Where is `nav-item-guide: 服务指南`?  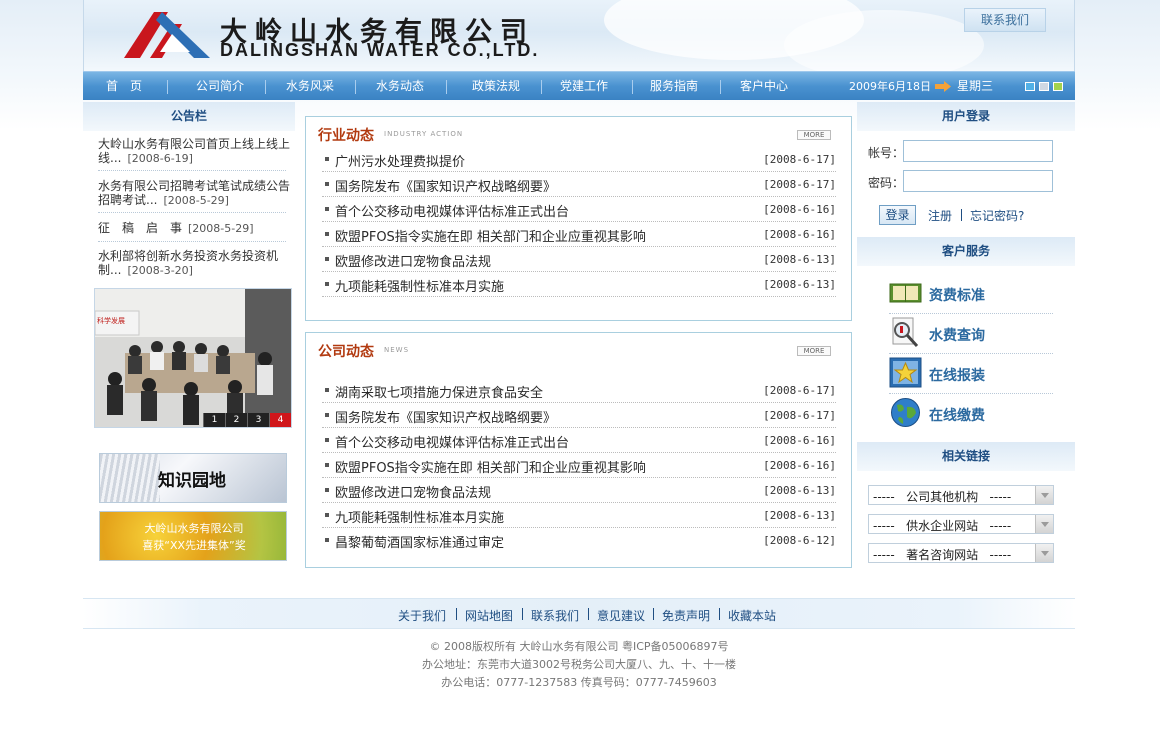 nav-item-guide: 服务指南 is located at coordinates (674, 86).